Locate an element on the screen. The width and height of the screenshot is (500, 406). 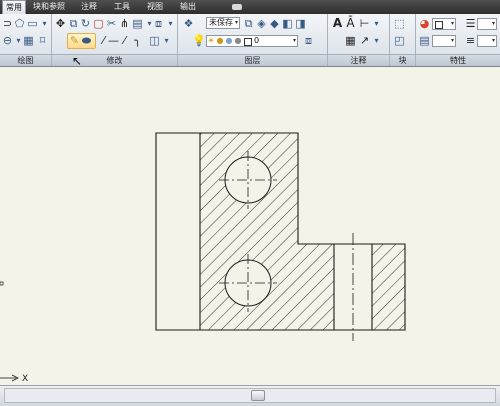
panel-properties: ◕ ▾ ☰ ▾ ▤ ▾ ≡ ▾ 特性 is located at coordinates (458, 40).